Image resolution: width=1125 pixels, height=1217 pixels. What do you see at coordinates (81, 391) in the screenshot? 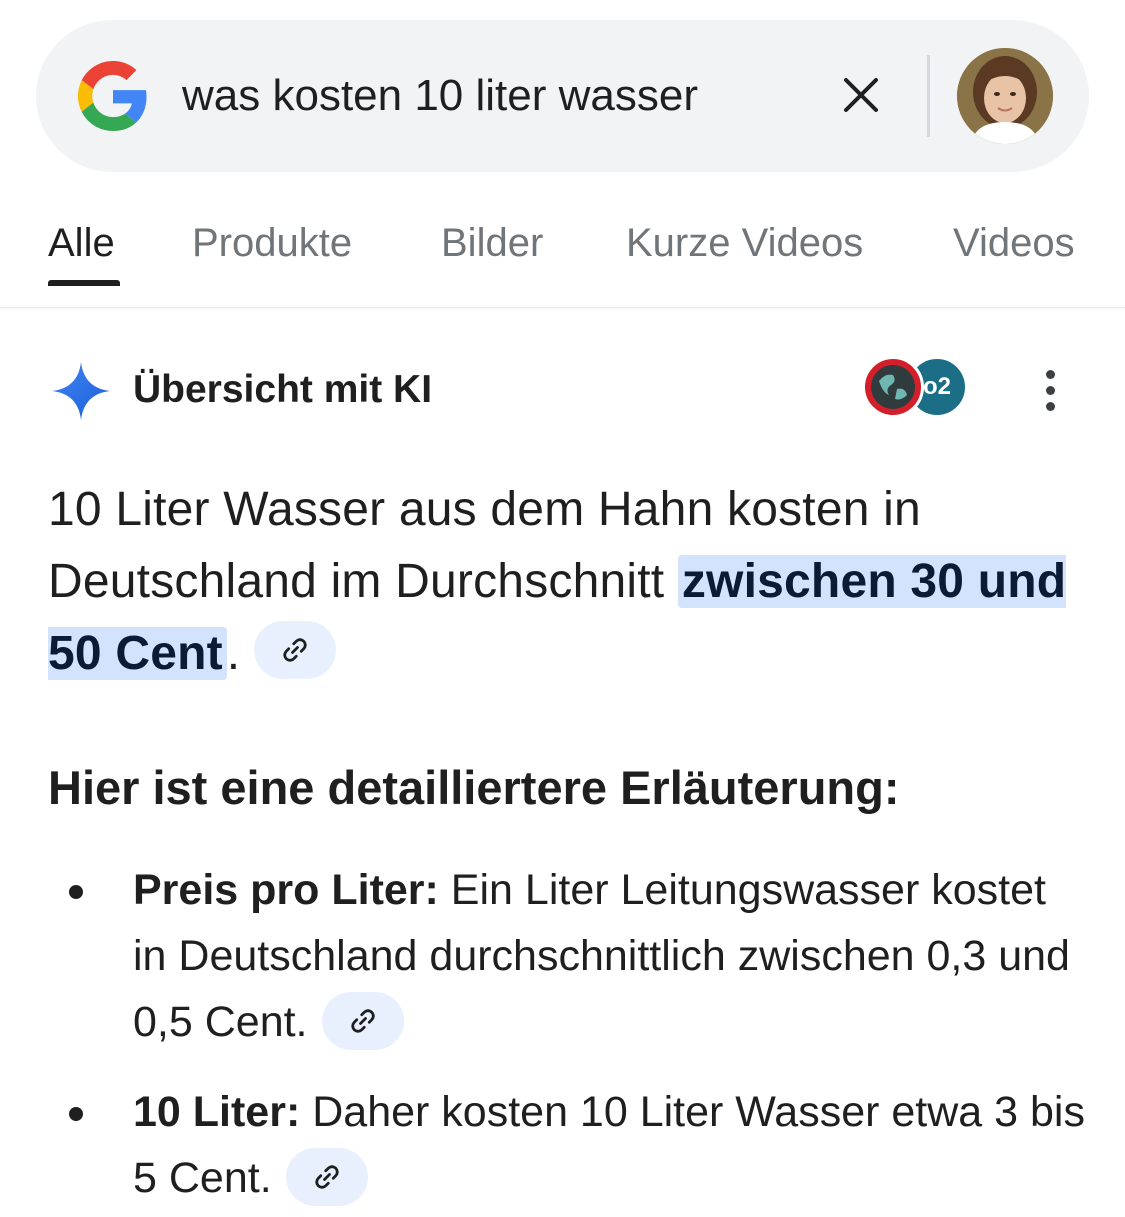
I see `ai-sparkle-icon` at bounding box center [81, 391].